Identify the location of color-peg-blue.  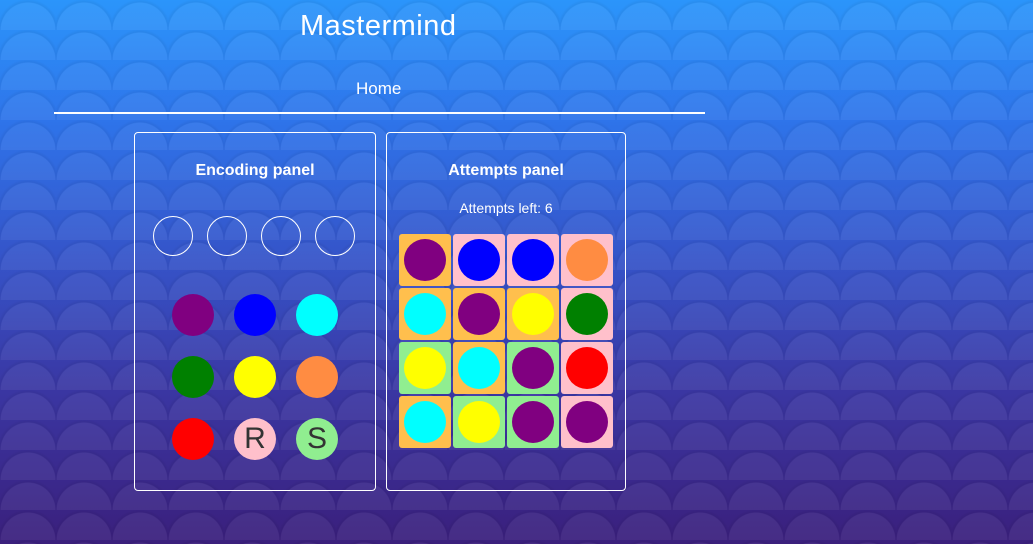
(255, 315).